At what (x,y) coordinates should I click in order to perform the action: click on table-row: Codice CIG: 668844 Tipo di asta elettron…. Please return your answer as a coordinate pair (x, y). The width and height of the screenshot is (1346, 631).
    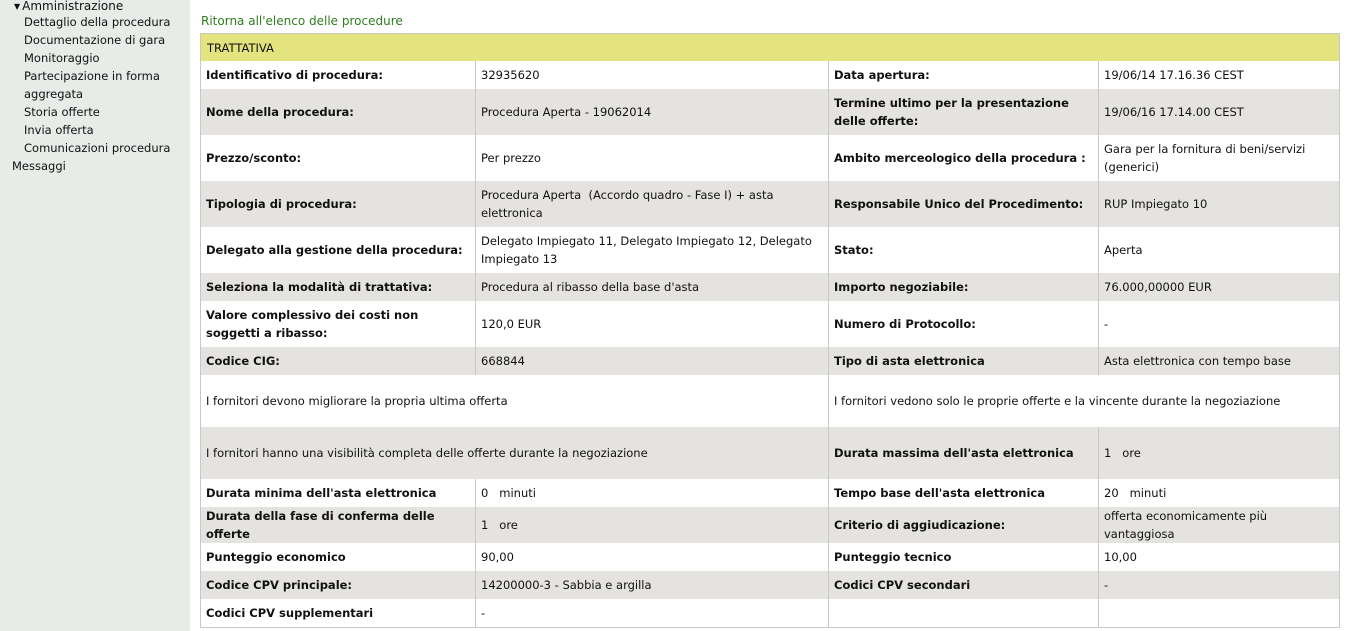
    Looking at the image, I should click on (770, 361).